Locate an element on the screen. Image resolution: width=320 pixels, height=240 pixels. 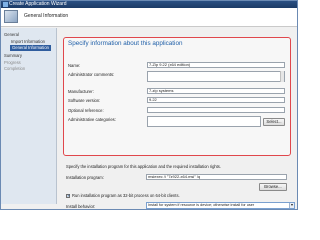
sidebar-item-general-information: General Information is located at coordinates (31, 48).